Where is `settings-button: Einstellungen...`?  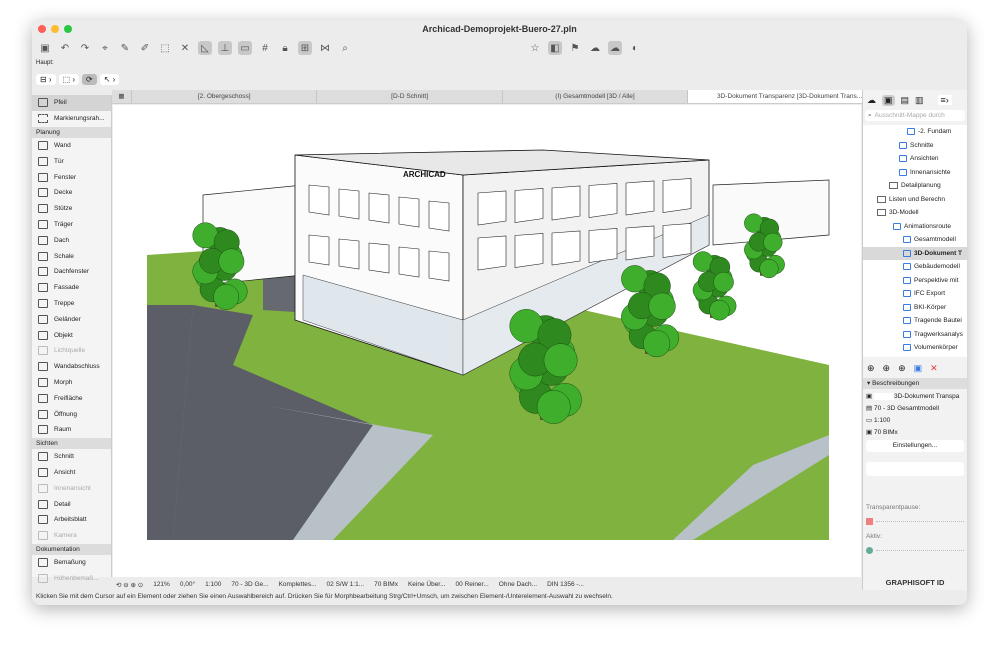 settings-button: Einstellungen... is located at coordinates (915, 446).